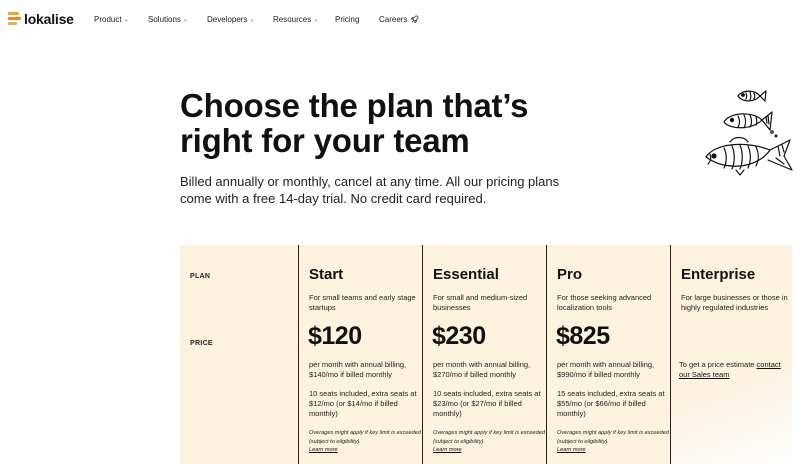 This screenshot has width=800, height=464. I want to click on nav-item-pricing: Pricing, so click(347, 19).